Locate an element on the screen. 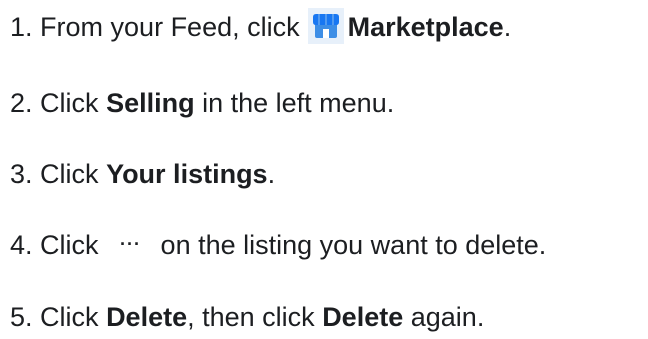 The image size is (648, 339). step-number: 5. is located at coordinates (21, 317).